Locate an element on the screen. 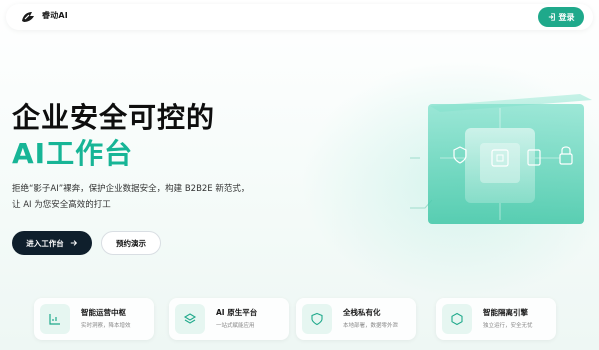 Image resolution: width=599 pixels, height=350 pixels. brand-name: 睿动AI is located at coordinates (55, 15).